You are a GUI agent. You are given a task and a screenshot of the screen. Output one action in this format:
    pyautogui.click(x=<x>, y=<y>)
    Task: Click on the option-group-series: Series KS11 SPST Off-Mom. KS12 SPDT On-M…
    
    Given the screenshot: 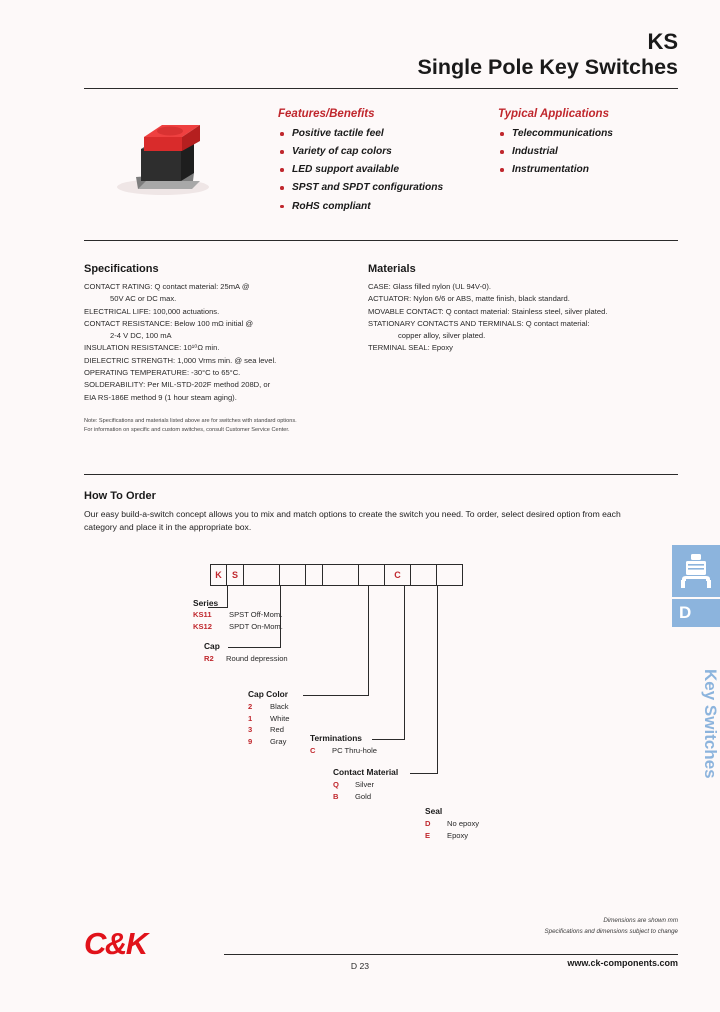 What is the action you would take?
    pyautogui.click(x=238, y=615)
    